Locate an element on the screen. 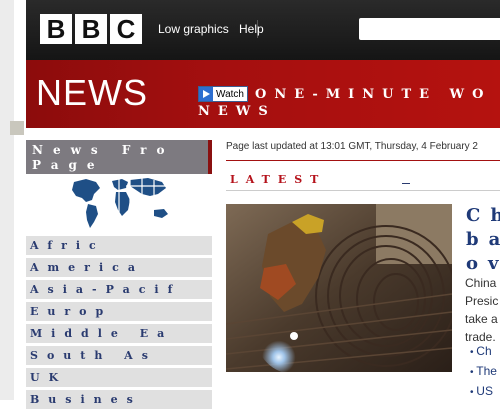 Image resolution: width=500 pixels, height=412 pixels. promo-line-2: NEWS is located at coordinates (237, 111).